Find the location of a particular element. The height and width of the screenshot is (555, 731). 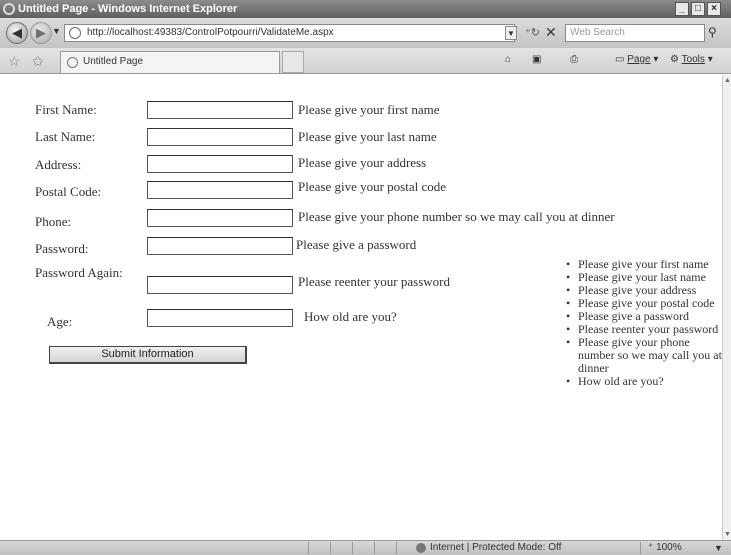

postal-code-error: Please give your postal code is located at coordinates (372, 186).